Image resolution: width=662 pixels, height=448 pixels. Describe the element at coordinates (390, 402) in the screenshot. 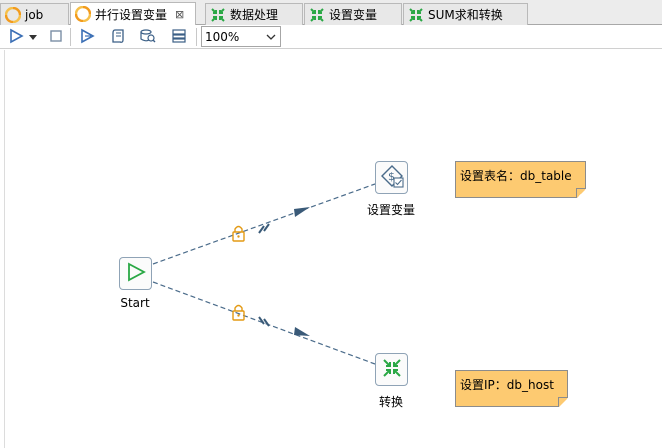

I see `transformation-node-label: 转换` at that location.